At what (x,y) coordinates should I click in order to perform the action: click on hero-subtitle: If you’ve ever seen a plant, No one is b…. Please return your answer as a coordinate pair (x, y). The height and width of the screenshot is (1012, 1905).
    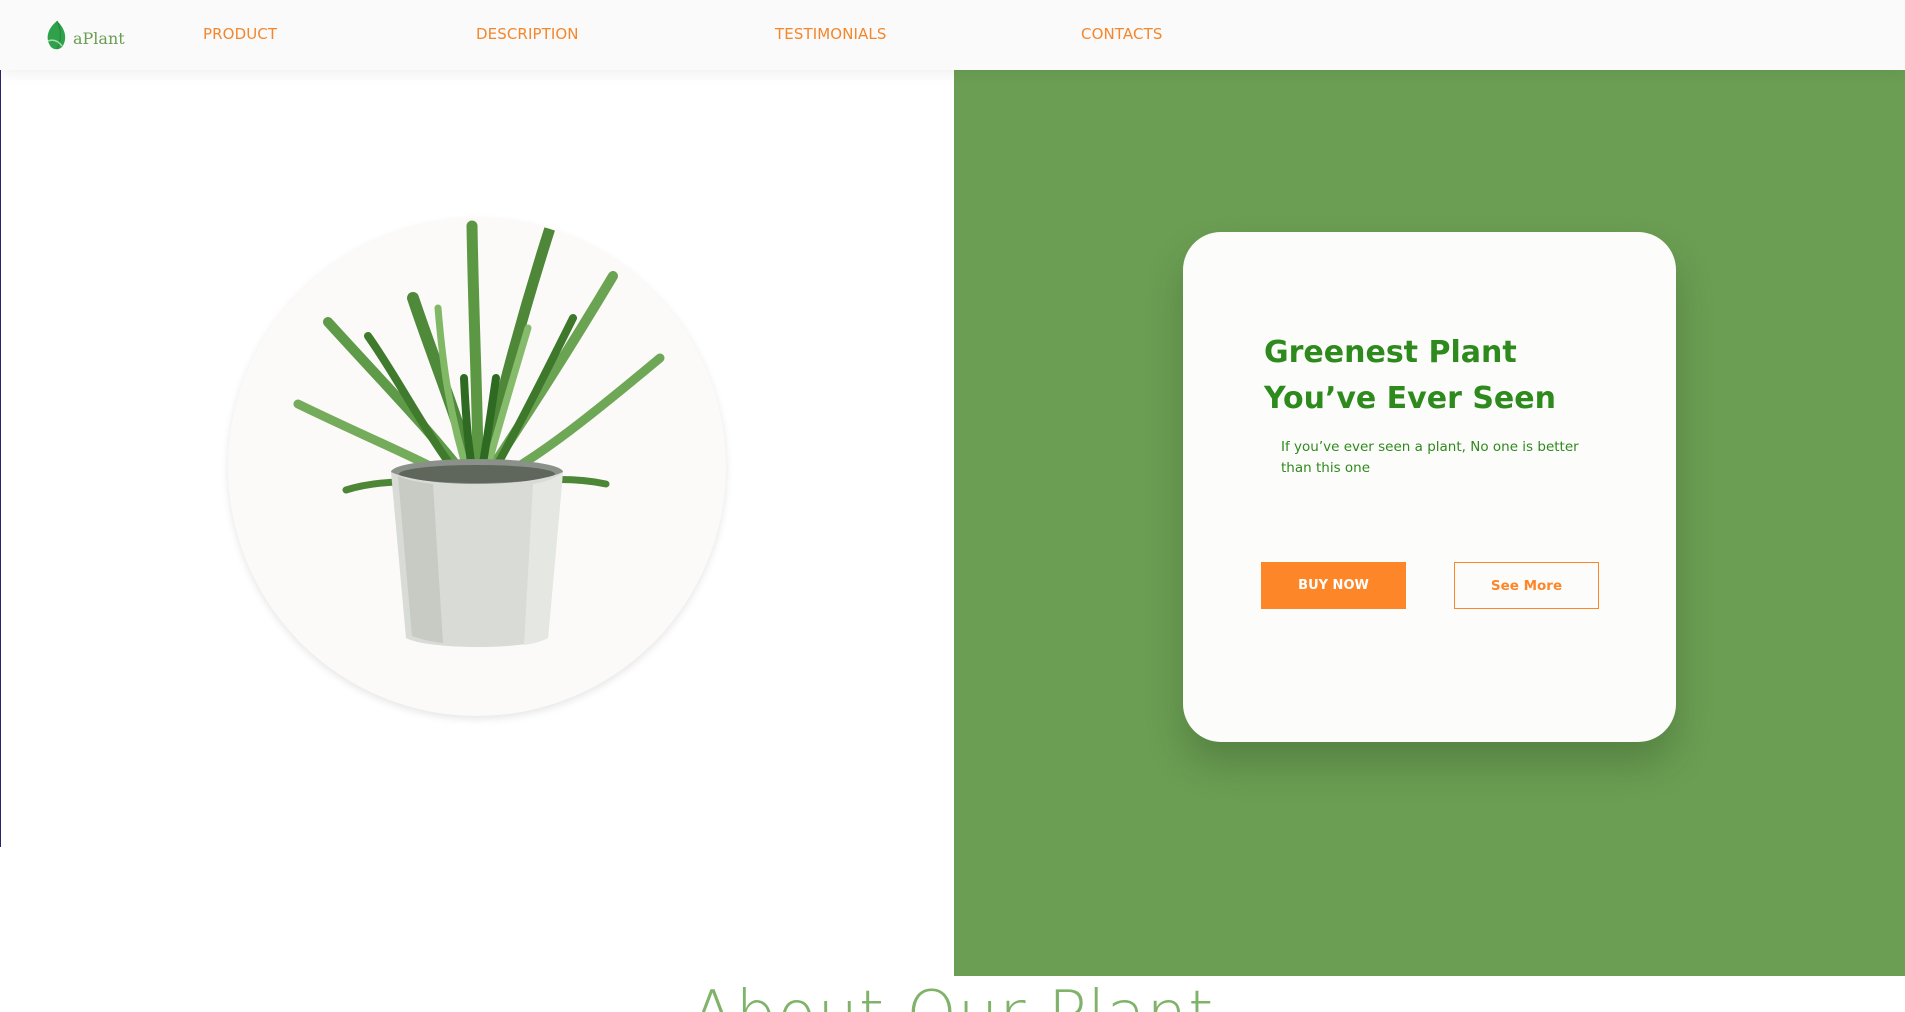
    Looking at the image, I should click on (1430, 457).